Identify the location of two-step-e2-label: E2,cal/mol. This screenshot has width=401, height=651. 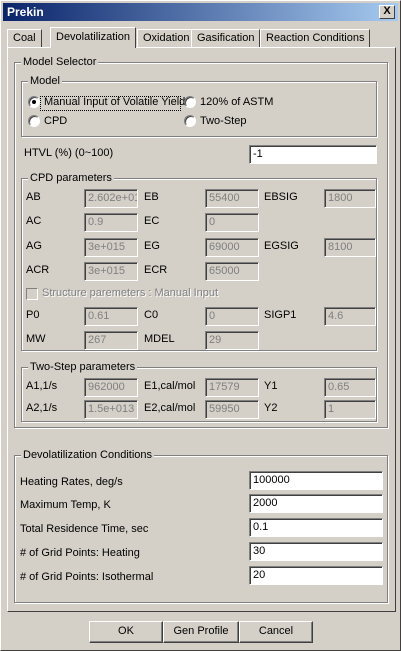
(170, 408).